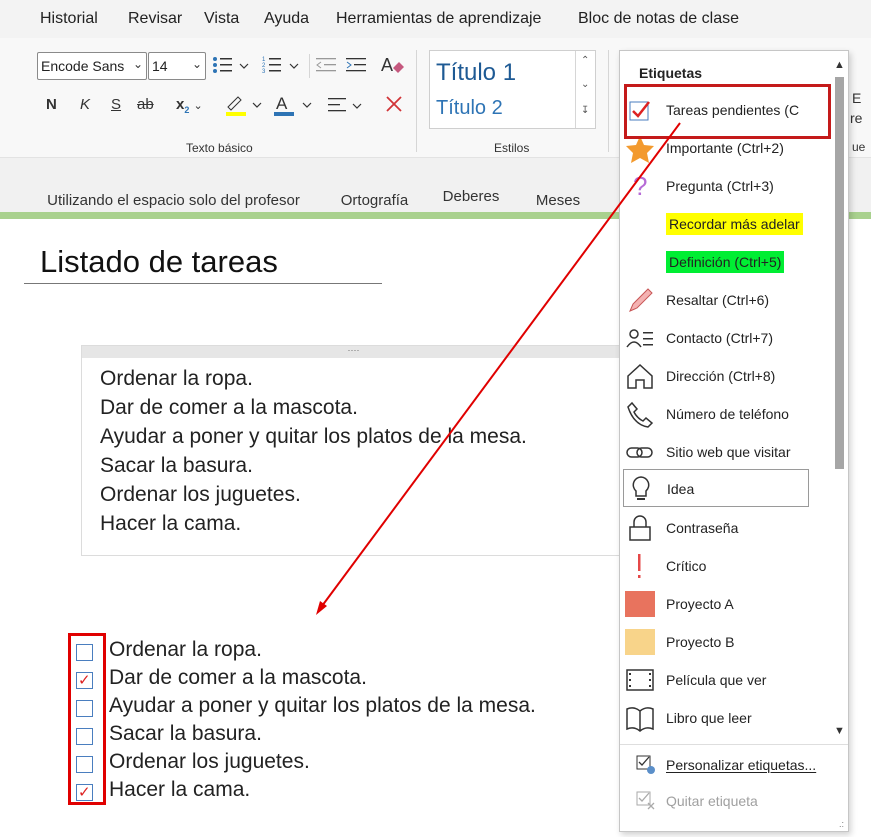  What do you see at coordinates (176, 466) in the screenshot?
I see `note-line: Sacar la basura.` at bounding box center [176, 466].